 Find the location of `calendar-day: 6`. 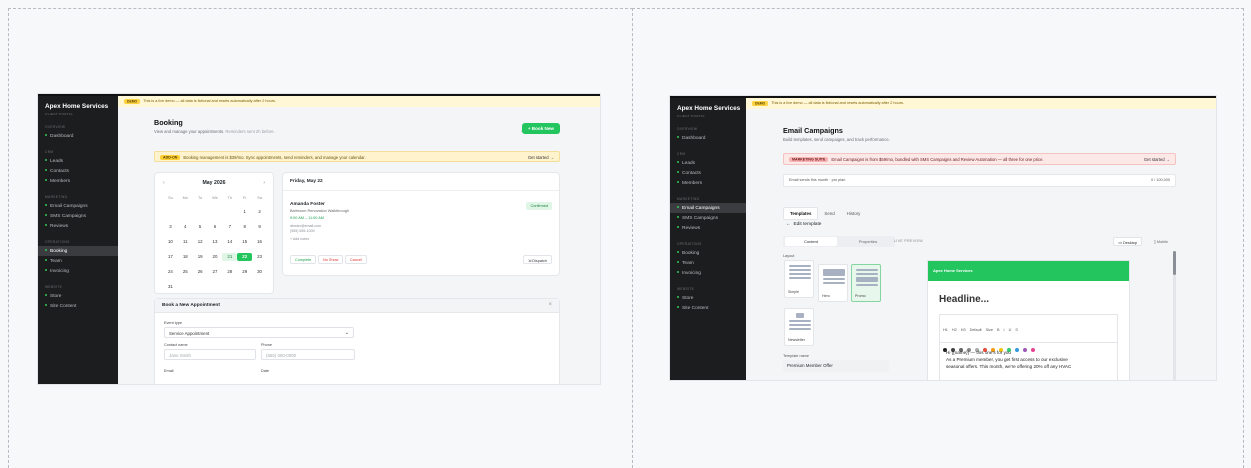

calendar-day: 6 is located at coordinates (215, 227).